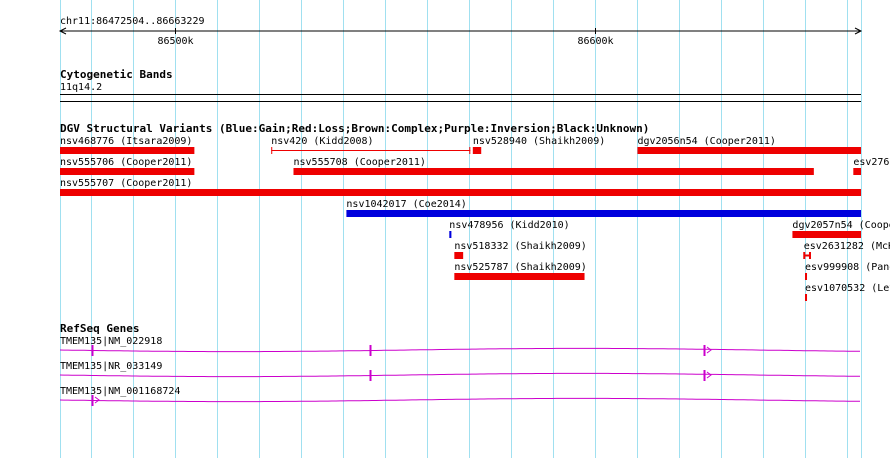 Image resolution: width=890 pixels, height=458 pixels. What do you see at coordinates (459, 396) in the screenshot?
I see `gene-model: TMEM135|NM_001168724` at bounding box center [459, 396].